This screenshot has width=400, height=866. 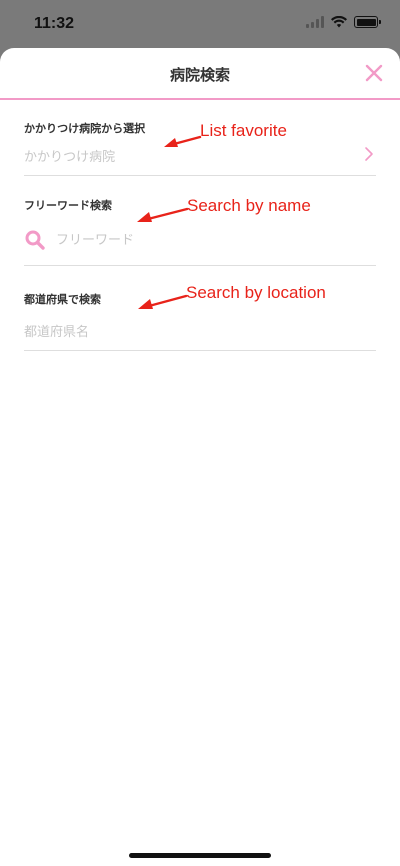 I want to click on status-bar: 11:32, so click(x=200, y=25).